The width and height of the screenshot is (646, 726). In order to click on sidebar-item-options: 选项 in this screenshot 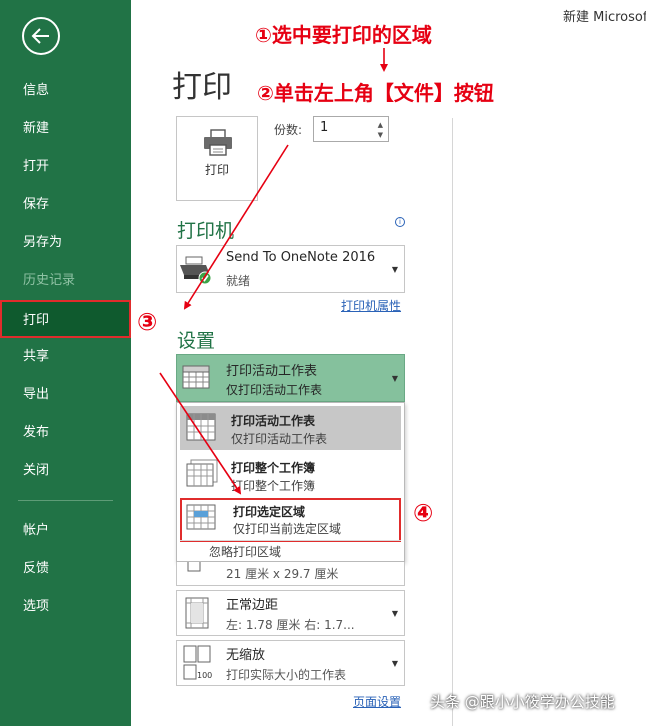, I will do `click(65, 607)`.